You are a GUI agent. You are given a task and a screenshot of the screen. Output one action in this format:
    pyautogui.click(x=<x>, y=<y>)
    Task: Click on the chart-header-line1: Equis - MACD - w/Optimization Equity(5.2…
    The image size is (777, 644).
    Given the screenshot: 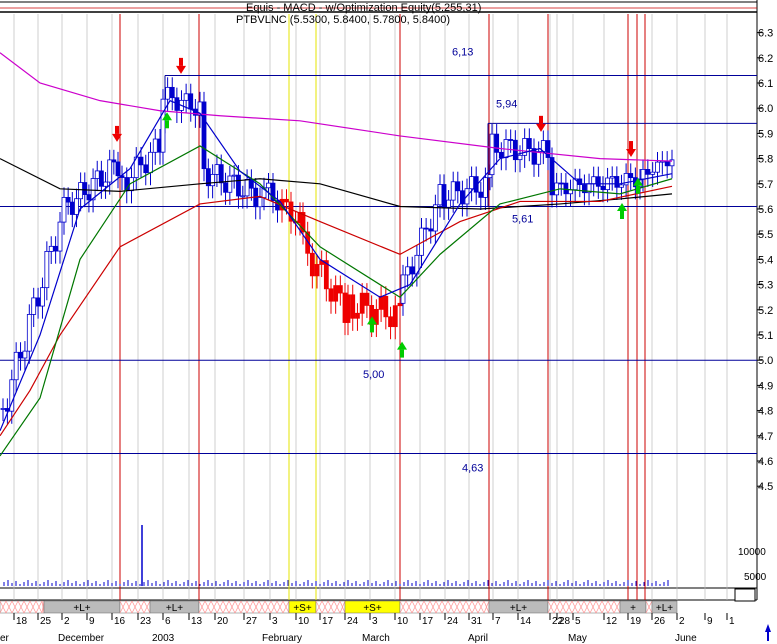 What is the action you would take?
    pyautogui.click(x=364, y=8)
    